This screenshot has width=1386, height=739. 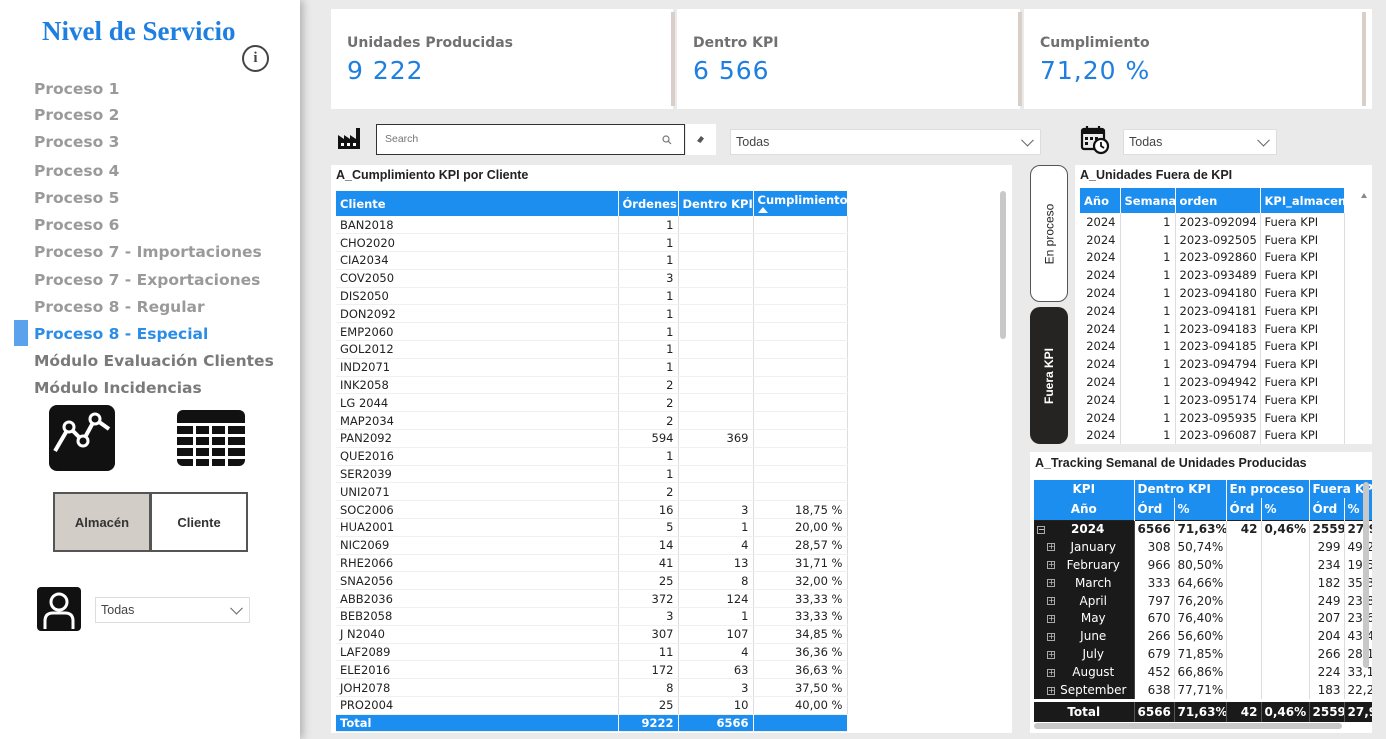 What do you see at coordinates (1268, 489) in the screenshot?
I see `col-group-en-proceso: En proceso` at bounding box center [1268, 489].